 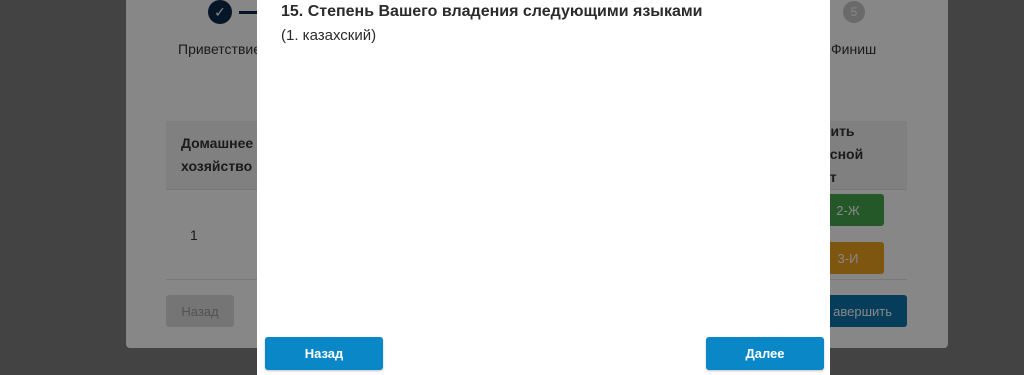 I want to click on modal-next-button: Далее, so click(x=765, y=353).